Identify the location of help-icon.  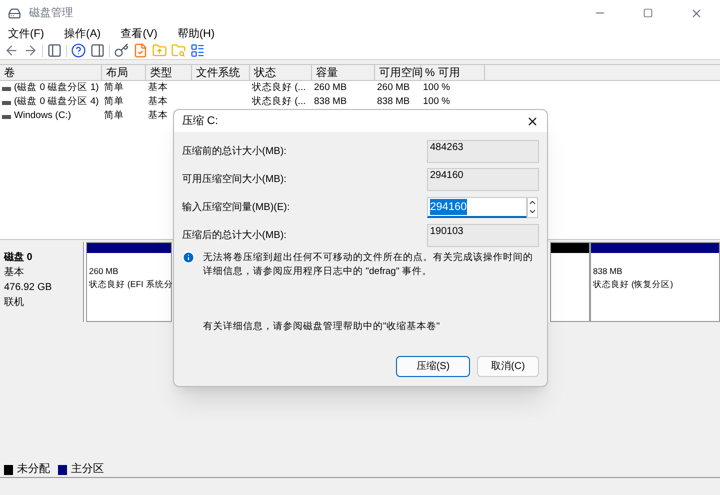
(78, 50).